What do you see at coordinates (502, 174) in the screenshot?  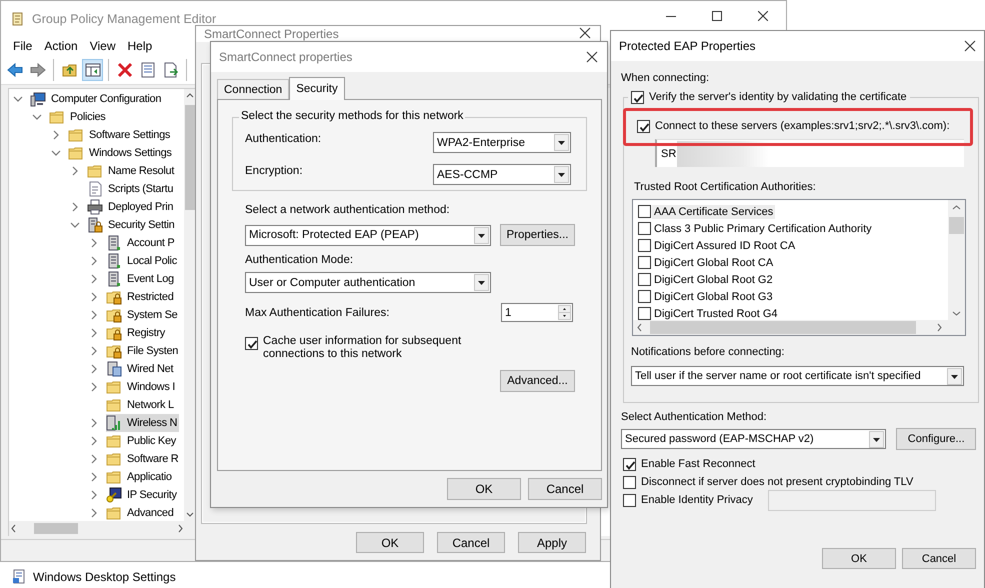 I see `dropdown: AES-CCMP` at bounding box center [502, 174].